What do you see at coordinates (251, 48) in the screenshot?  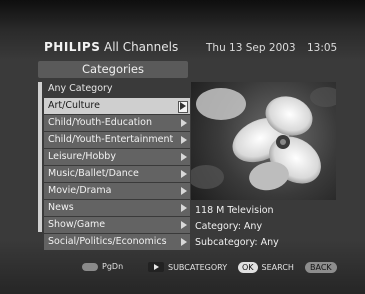 I see `date-text: Thu 13 Sep 2003` at bounding box center [251, 48].